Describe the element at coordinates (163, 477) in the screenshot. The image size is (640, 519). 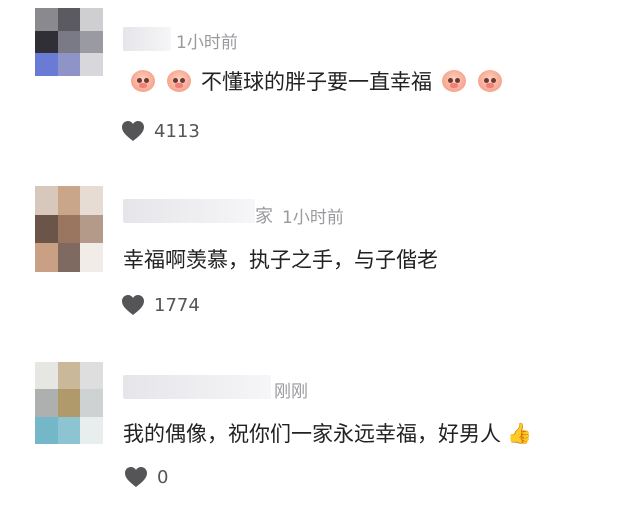
I see `like-count: 0` at that location.